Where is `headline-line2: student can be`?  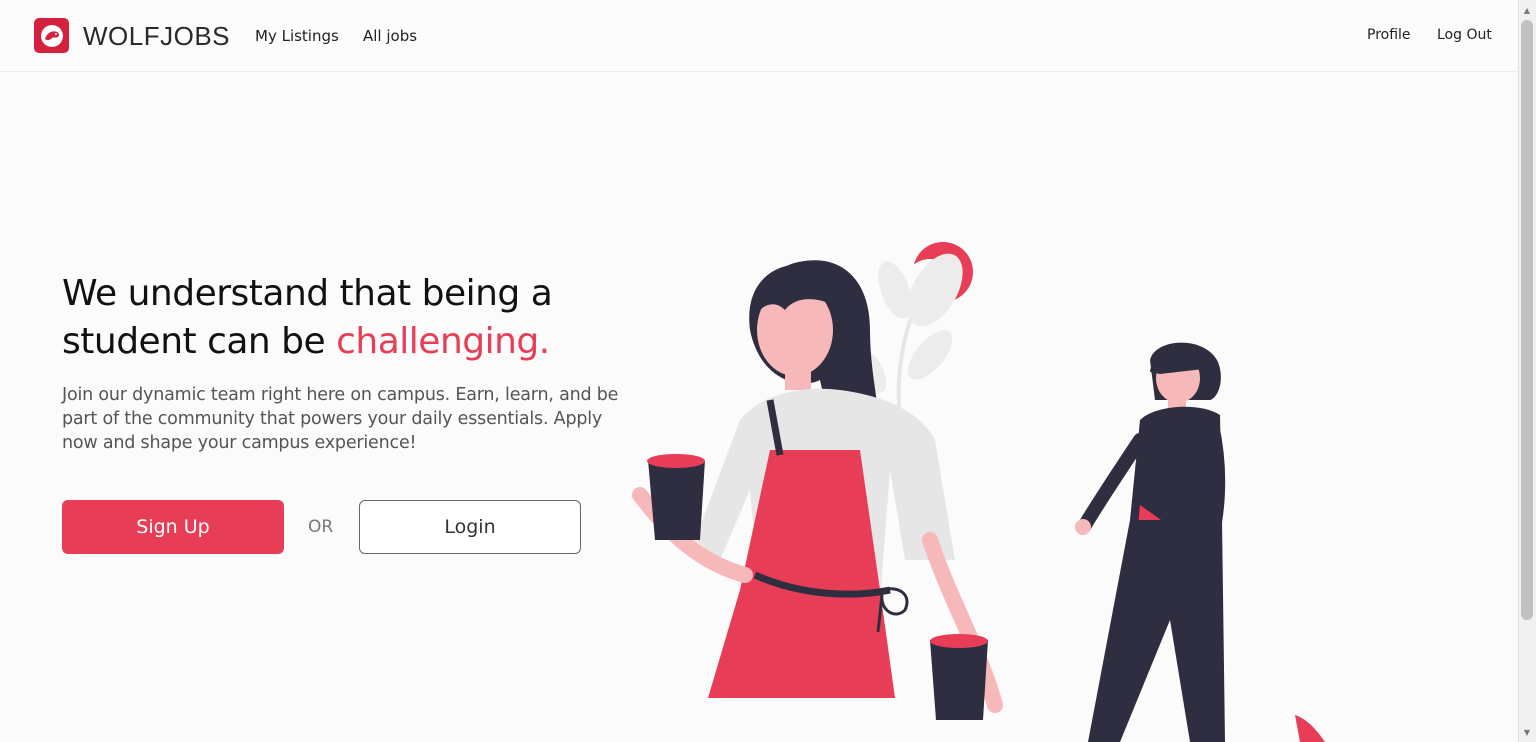 headline-line2: student can be is located at coordinates (199, 341).